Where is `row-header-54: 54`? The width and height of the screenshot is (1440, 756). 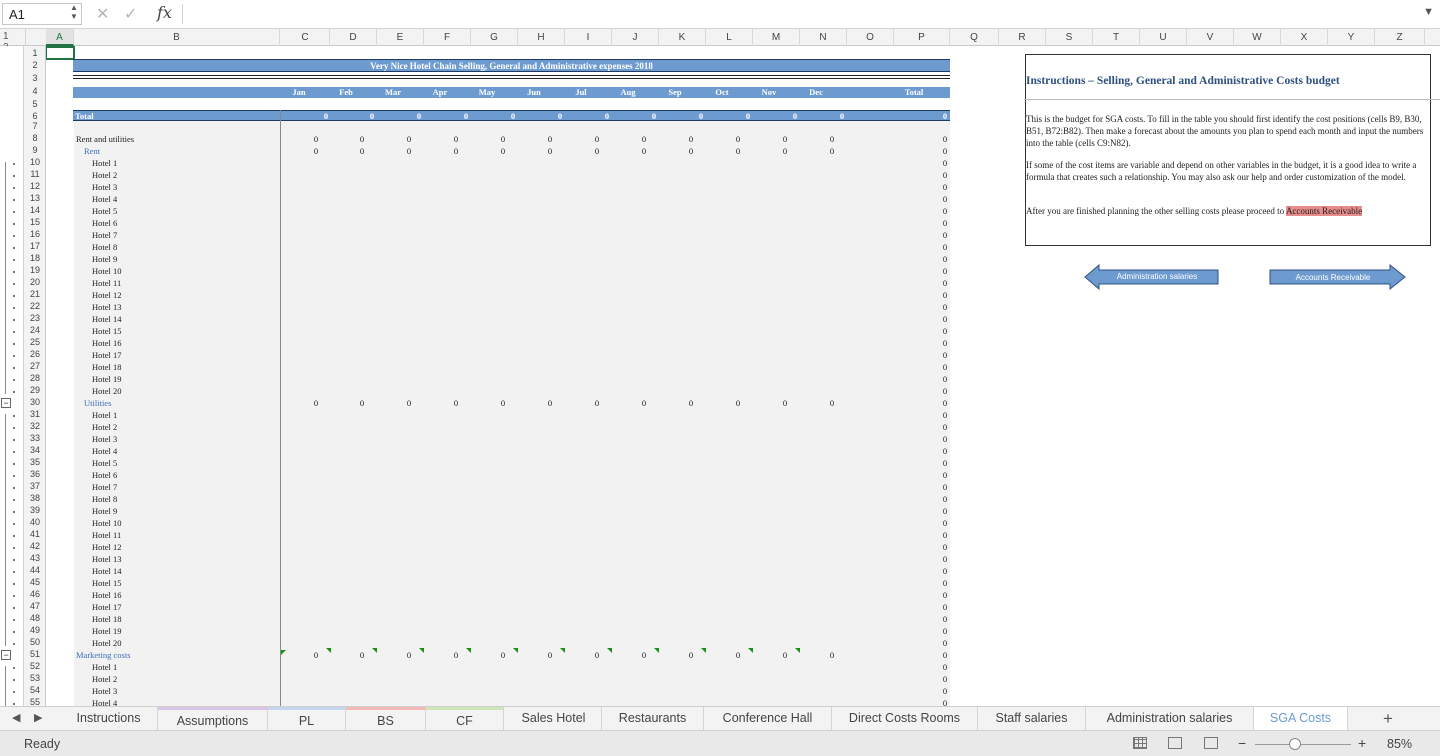 row-header-54: 54 is located at coordinates (35, 690).